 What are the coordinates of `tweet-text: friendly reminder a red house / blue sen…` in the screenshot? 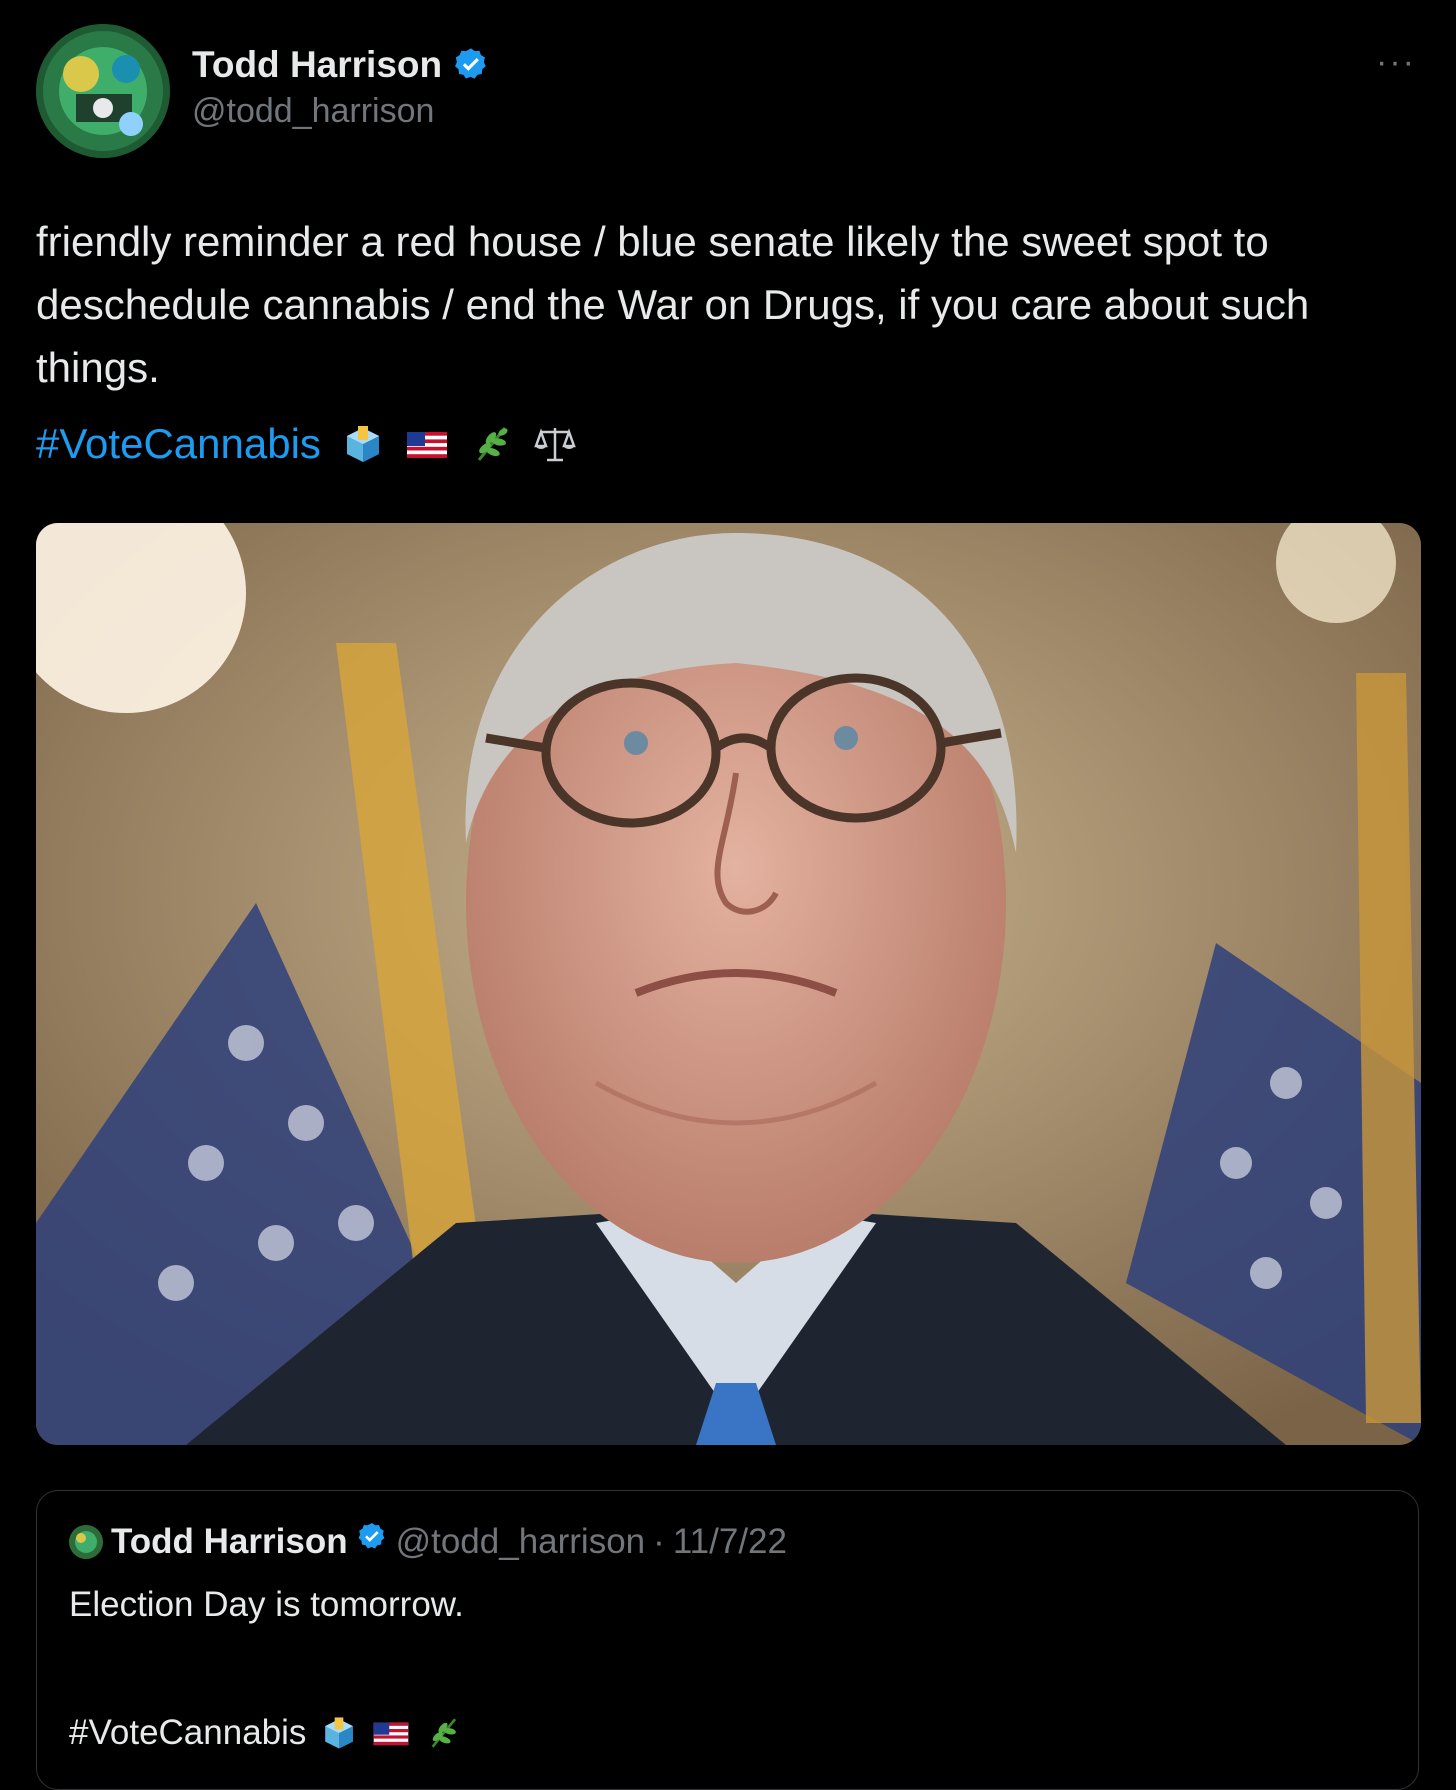 It's located at (673, 304).